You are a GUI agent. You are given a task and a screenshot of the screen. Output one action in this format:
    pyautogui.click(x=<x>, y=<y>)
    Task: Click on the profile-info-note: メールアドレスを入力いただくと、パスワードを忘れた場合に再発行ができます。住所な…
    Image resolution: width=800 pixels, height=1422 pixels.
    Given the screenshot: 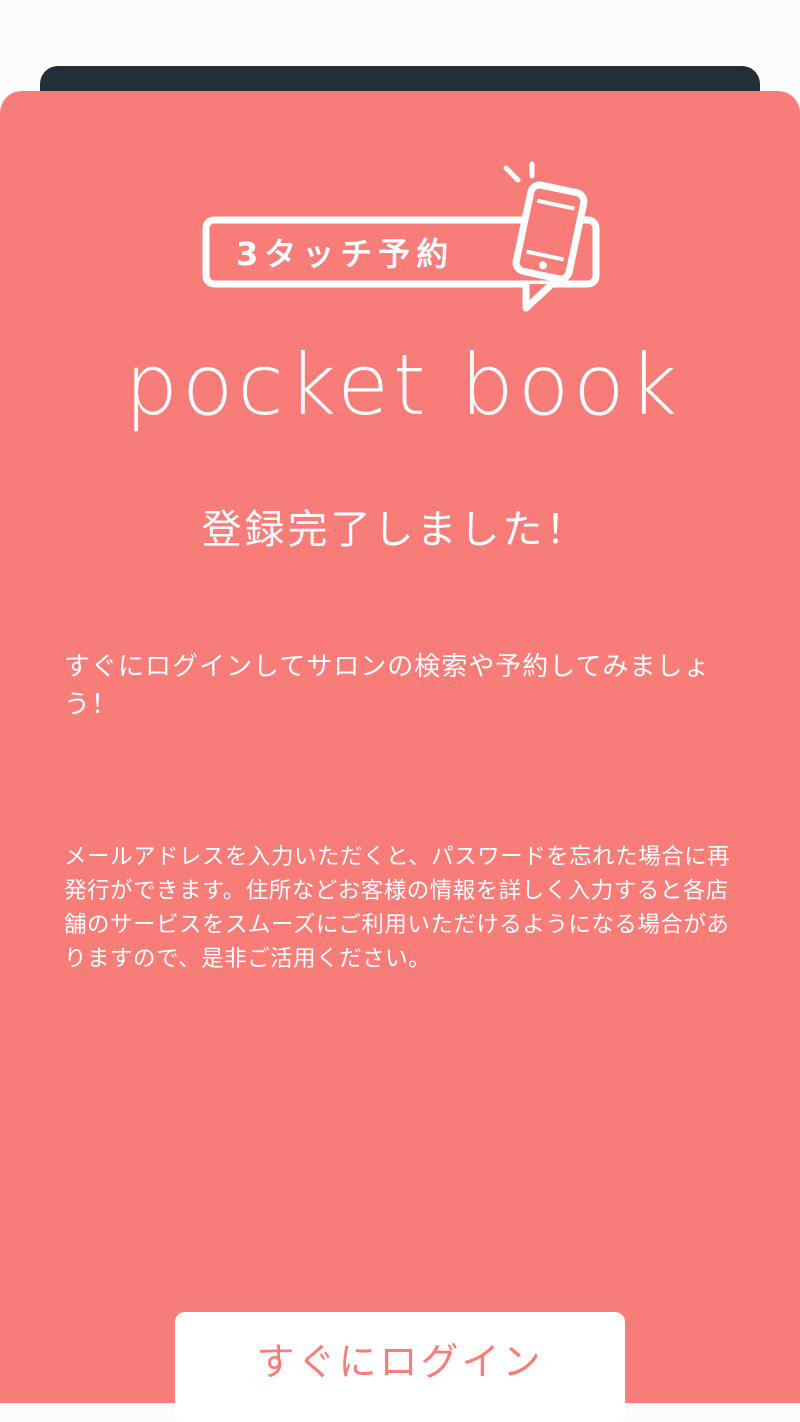 What is the action you would take?
    pyautogui.click(x=397, y=908)
    